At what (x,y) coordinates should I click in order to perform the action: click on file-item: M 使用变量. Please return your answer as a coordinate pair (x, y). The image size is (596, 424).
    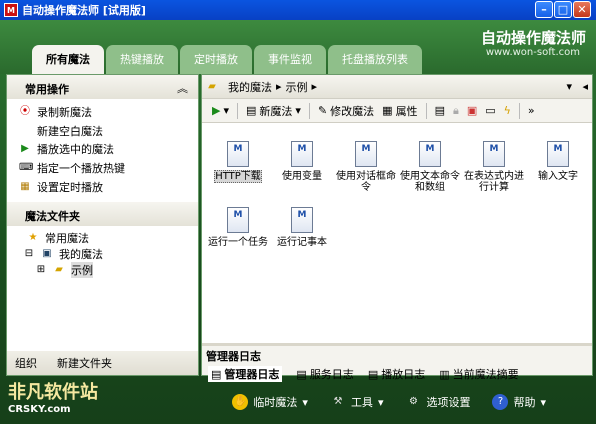
    Looking at the image, I should click on (302, 161).